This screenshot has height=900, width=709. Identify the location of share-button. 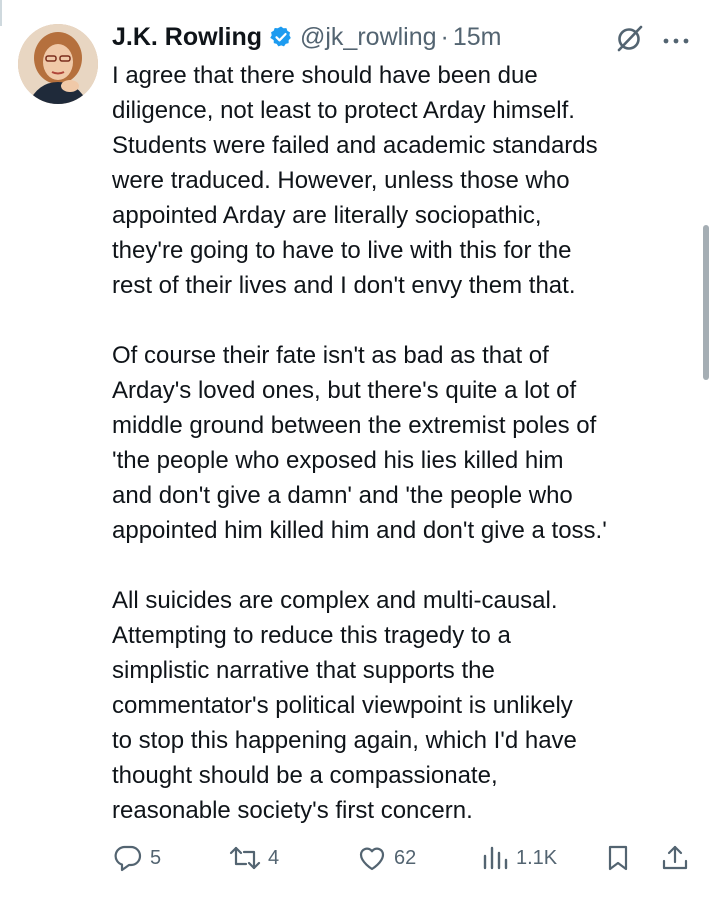
(675, 858).